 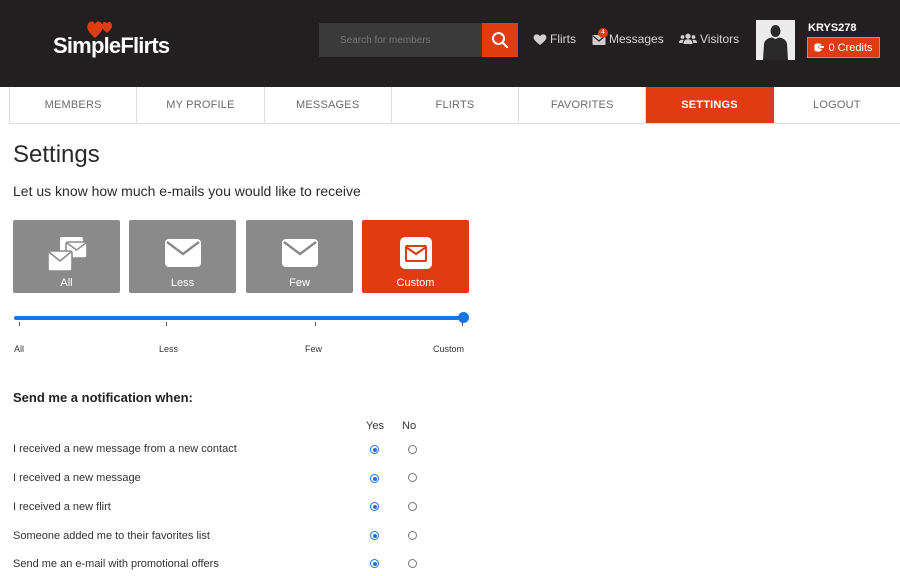 I want to click on page-title: Settings, so click(x=56, y=154).